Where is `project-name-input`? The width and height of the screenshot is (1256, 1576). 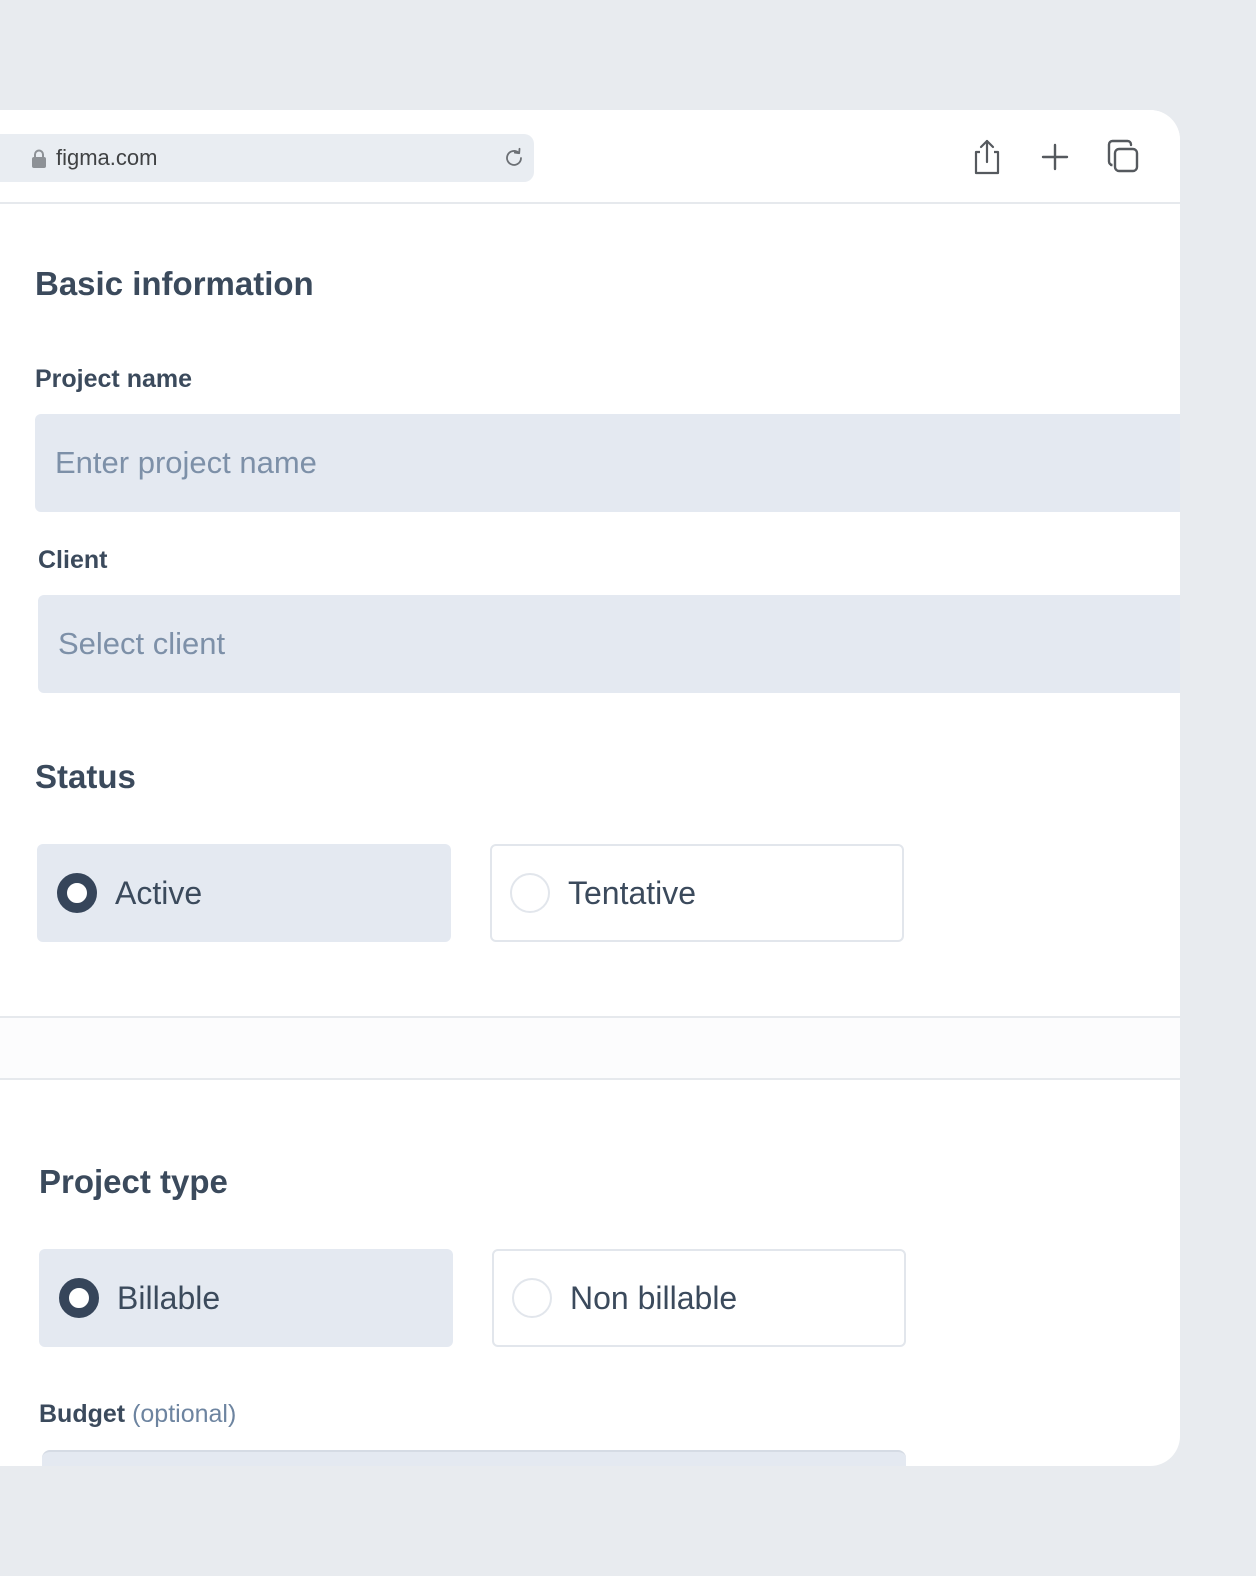 project-name-input is located at coordinates (607, 463).